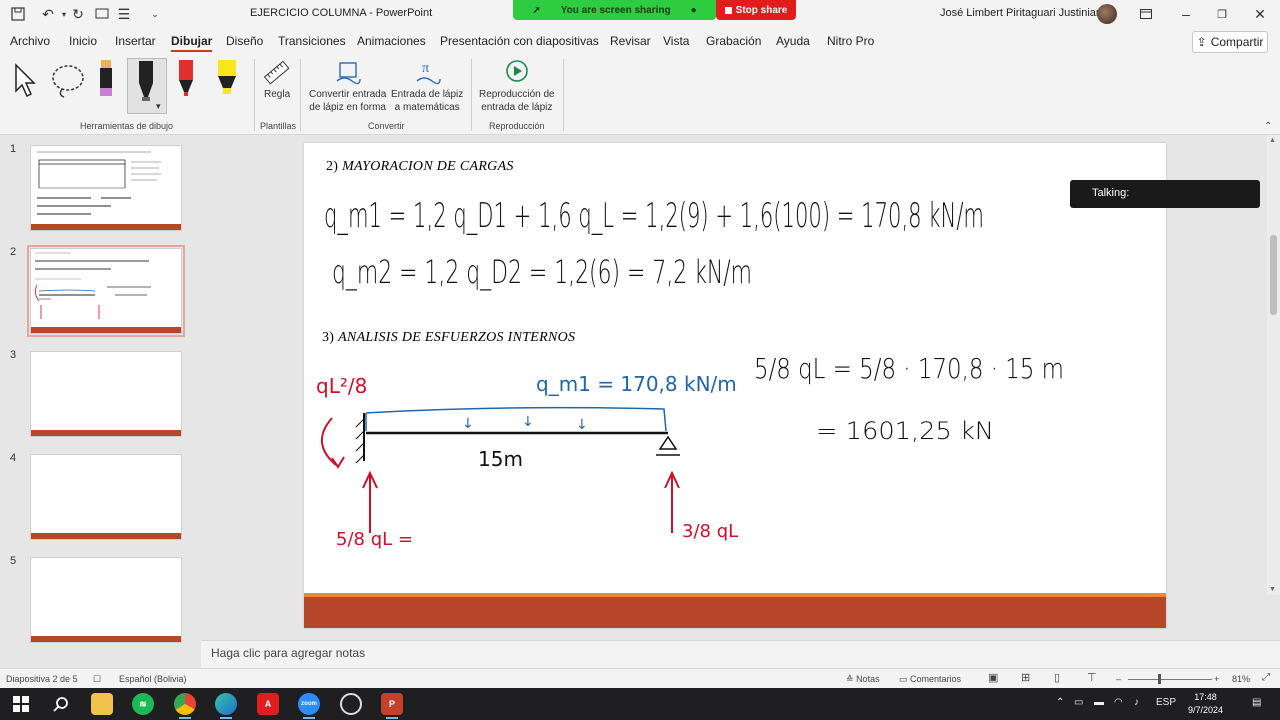 Image resolution: width=1280 pixels, height=720 pixels. What do you see at coordinates (614, 10) in the screenshot?
I see `screen-sharing-banner: ➚ You are screen sharing ●` at bounding box center [614, 10].